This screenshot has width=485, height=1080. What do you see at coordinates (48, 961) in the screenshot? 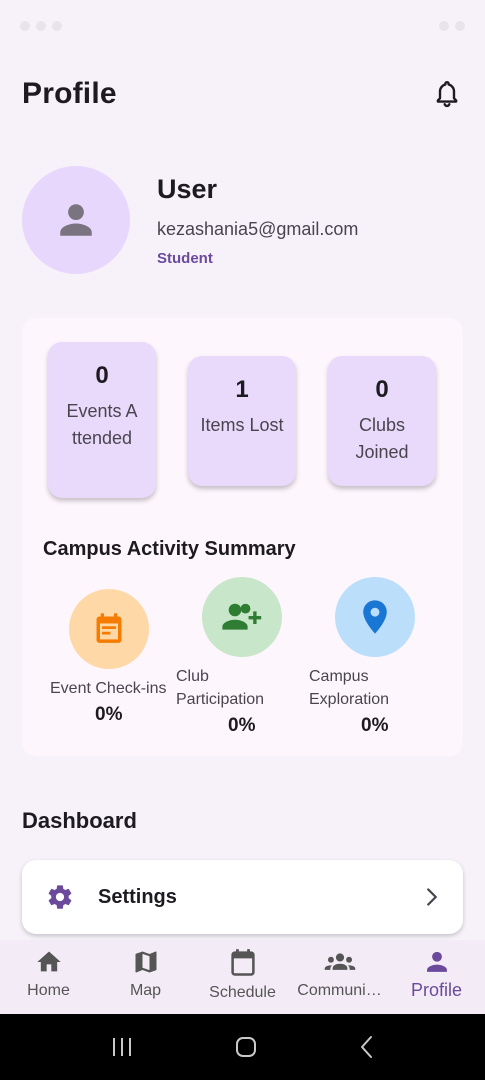
I see `home-icon` at bounding box center [48, 961].